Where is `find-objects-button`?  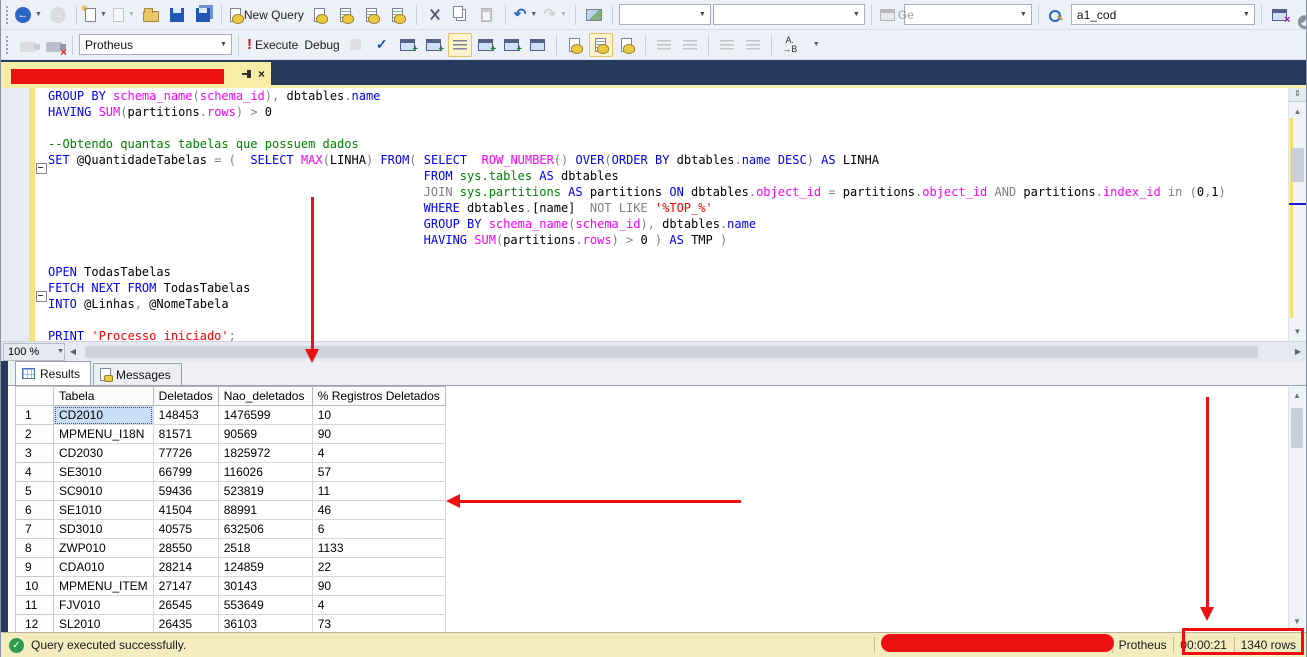 find-objects-button is located at coordinates (1057, 15).